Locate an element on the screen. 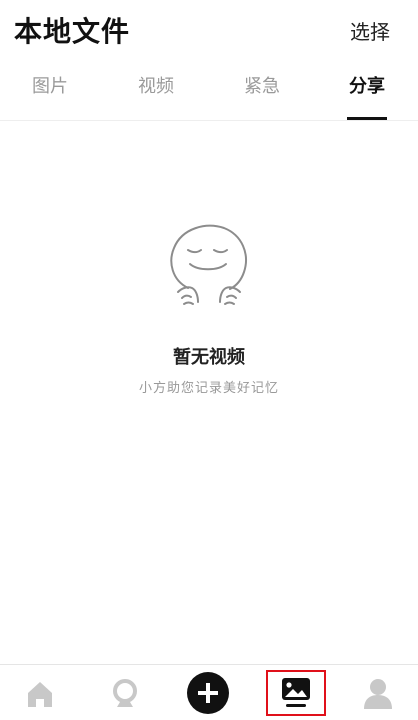 Image resolution: width=418 pixels, height=720 pixels. tab-emergency: 紧急 is located at coordinates (262, 85).